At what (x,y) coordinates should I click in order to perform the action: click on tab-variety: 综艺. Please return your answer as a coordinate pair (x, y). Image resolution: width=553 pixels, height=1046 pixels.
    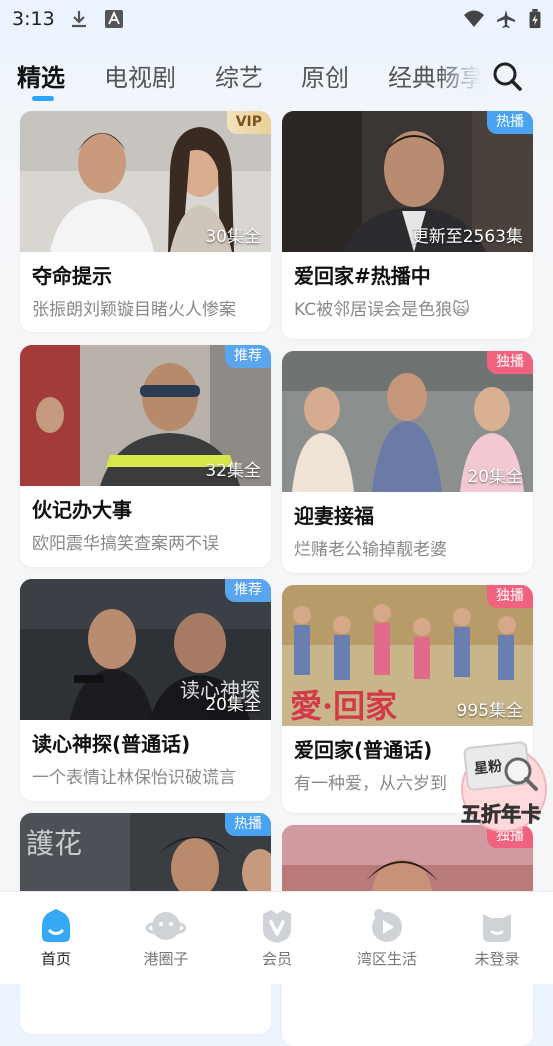
    Looking at the image, I should click on (239, 75).